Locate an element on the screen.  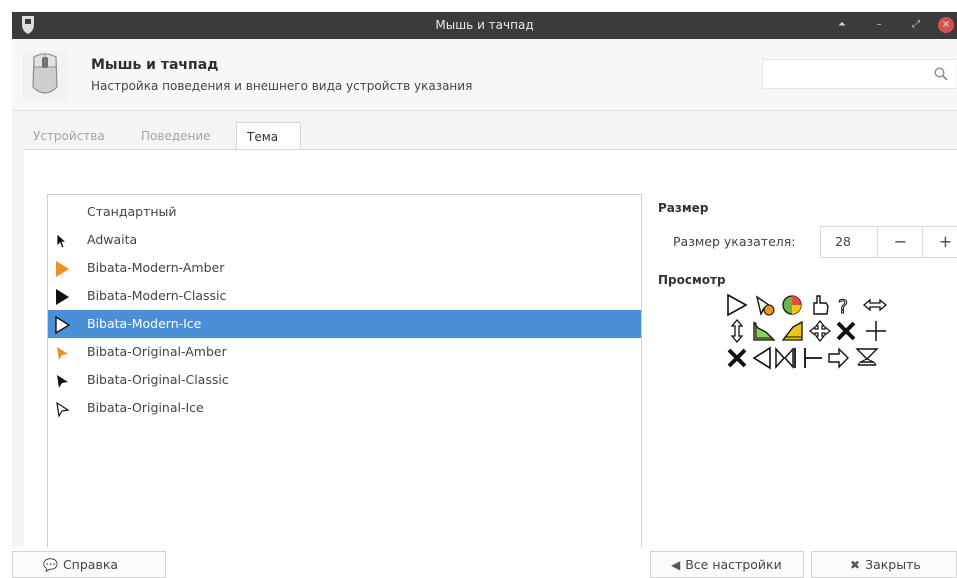
search-box is located at coordinates (859, 74).